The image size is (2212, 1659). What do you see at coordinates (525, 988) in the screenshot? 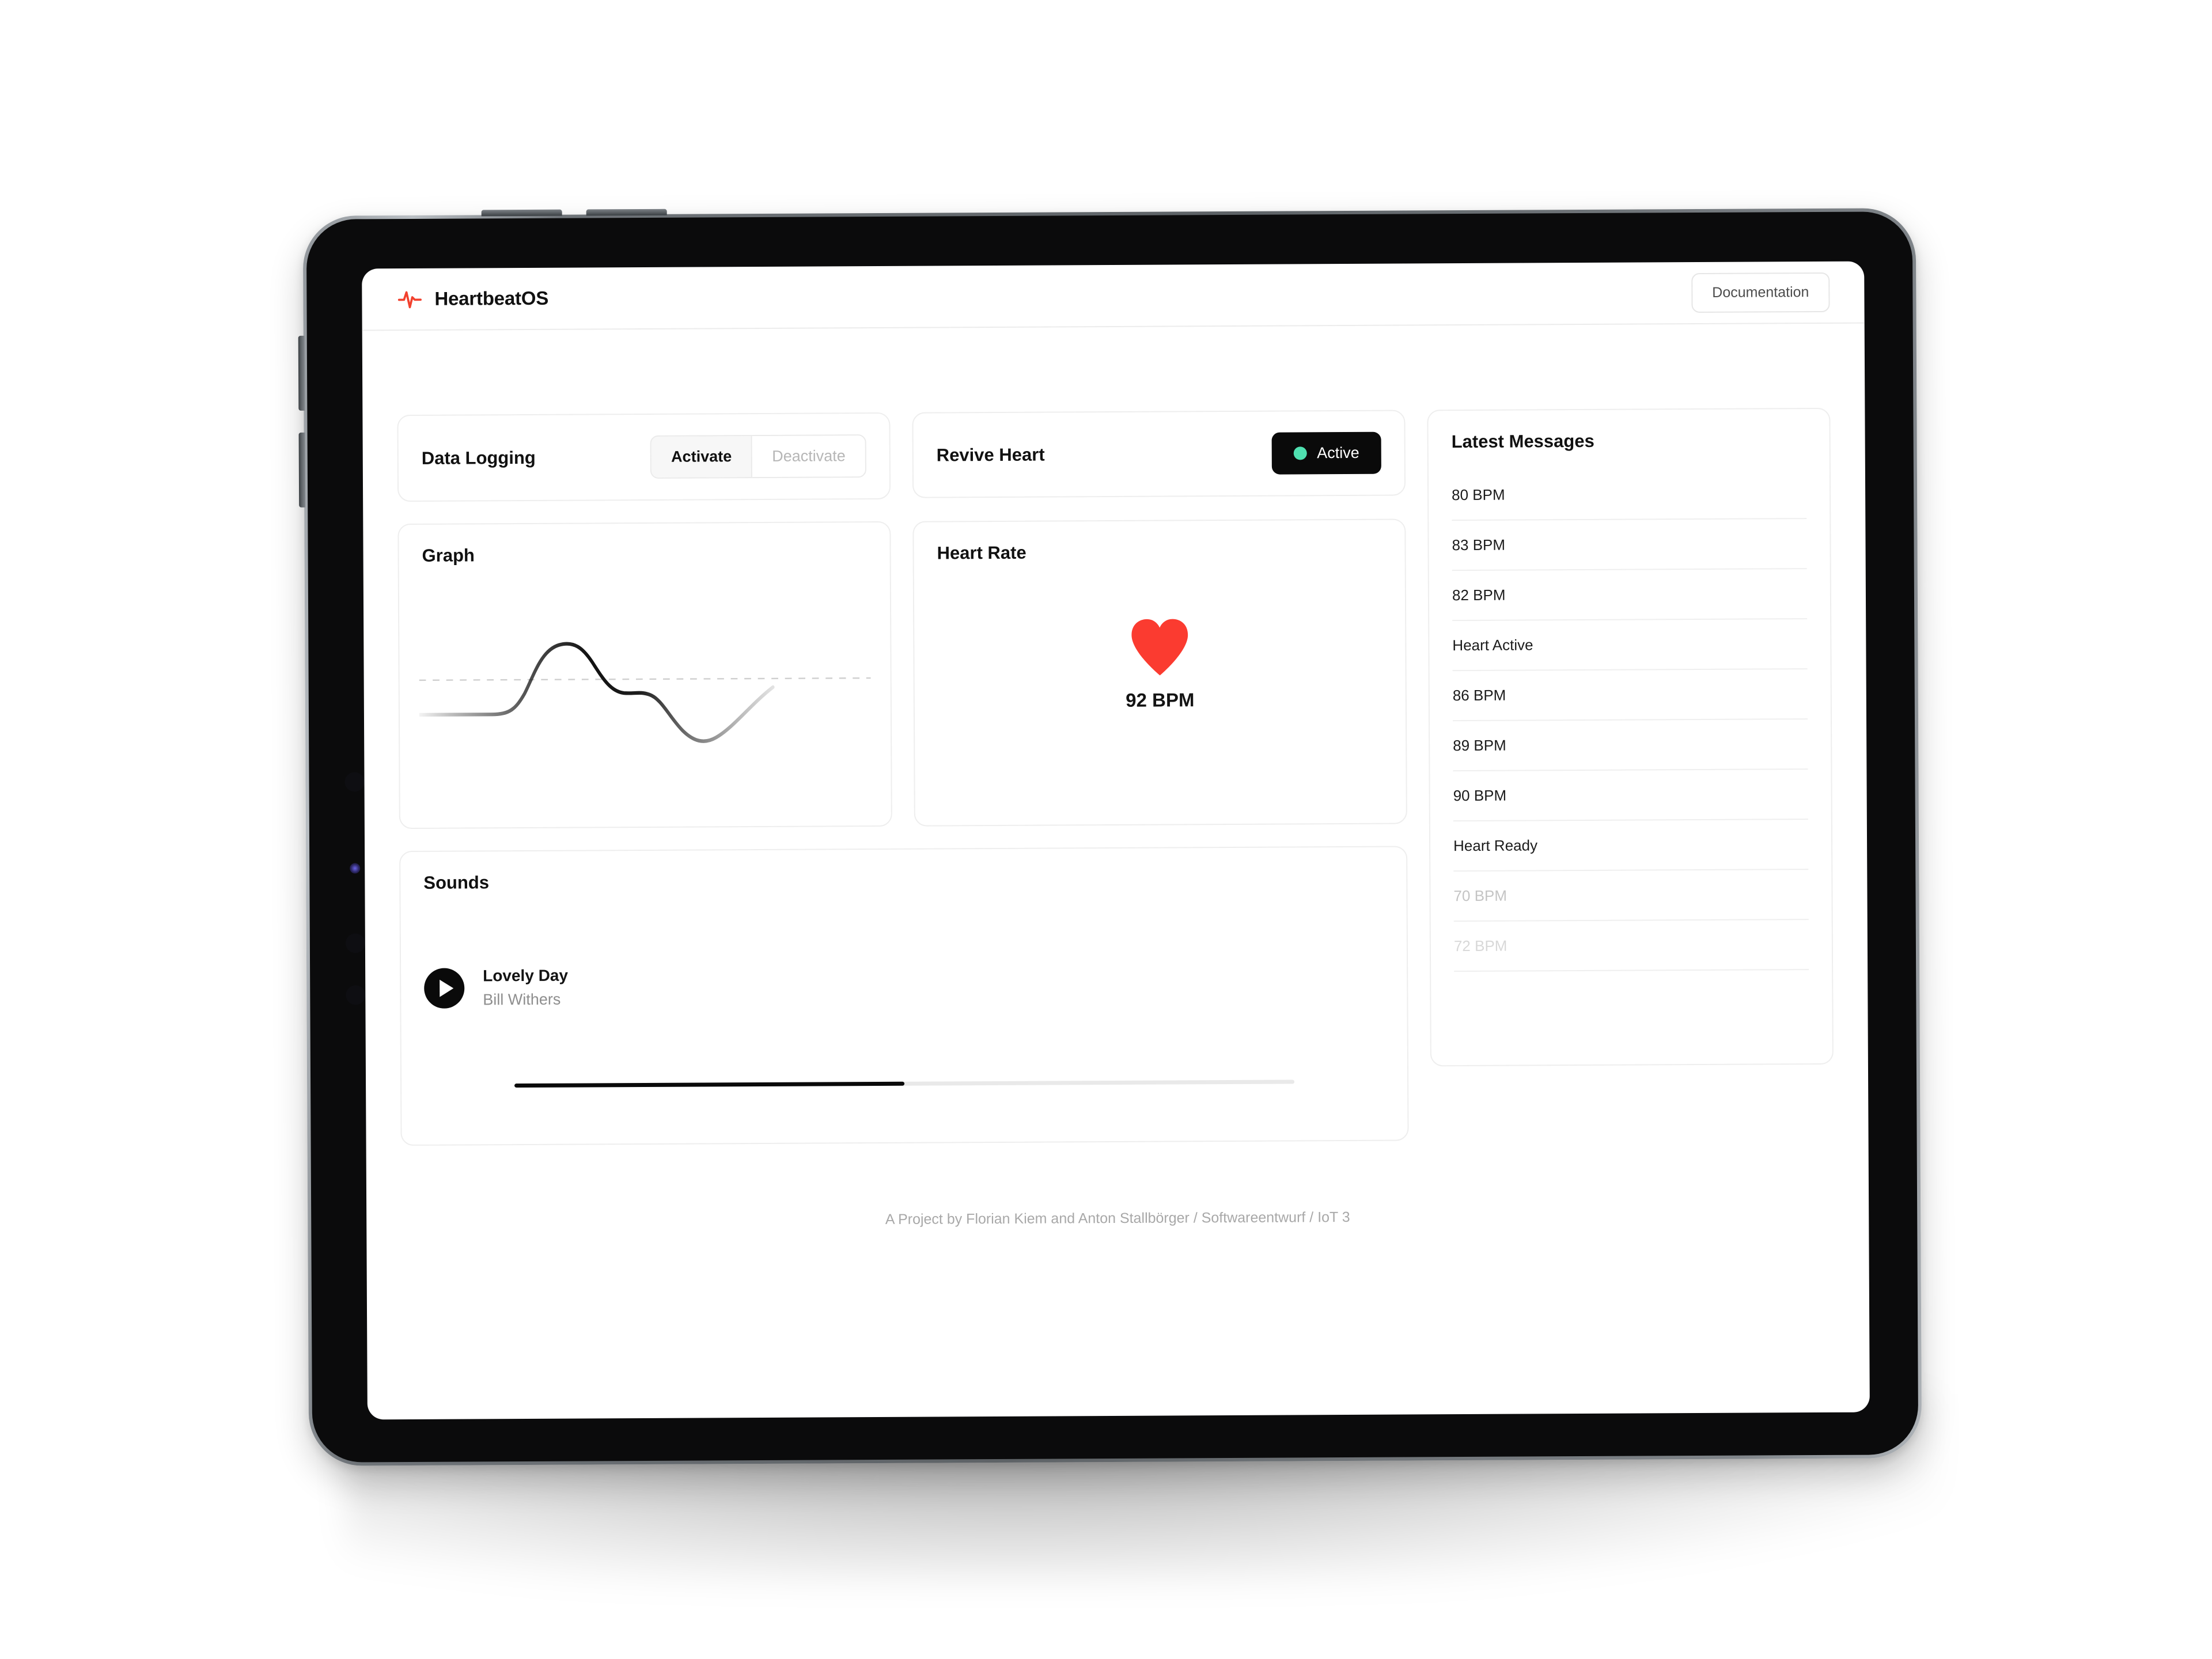
I see `track-meta: Lovely Day Bill Withers` at bounding box center [525, 988].